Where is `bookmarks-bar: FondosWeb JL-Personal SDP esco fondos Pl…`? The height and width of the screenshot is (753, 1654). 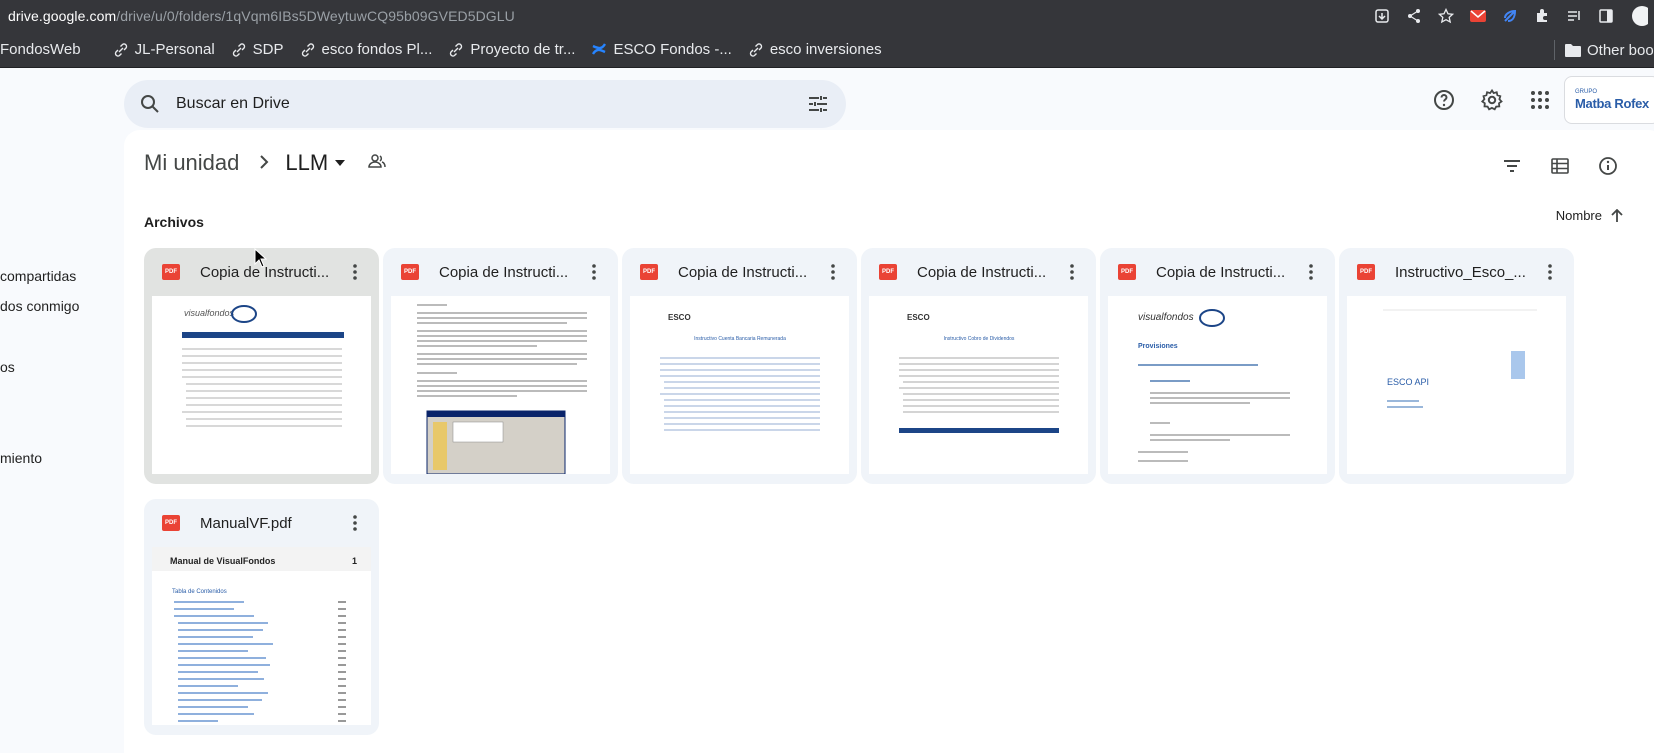 bookmarks-bar: FondosWeb JL-Personal SDP esco fondos Pl… is located at coordinates (827, 50).